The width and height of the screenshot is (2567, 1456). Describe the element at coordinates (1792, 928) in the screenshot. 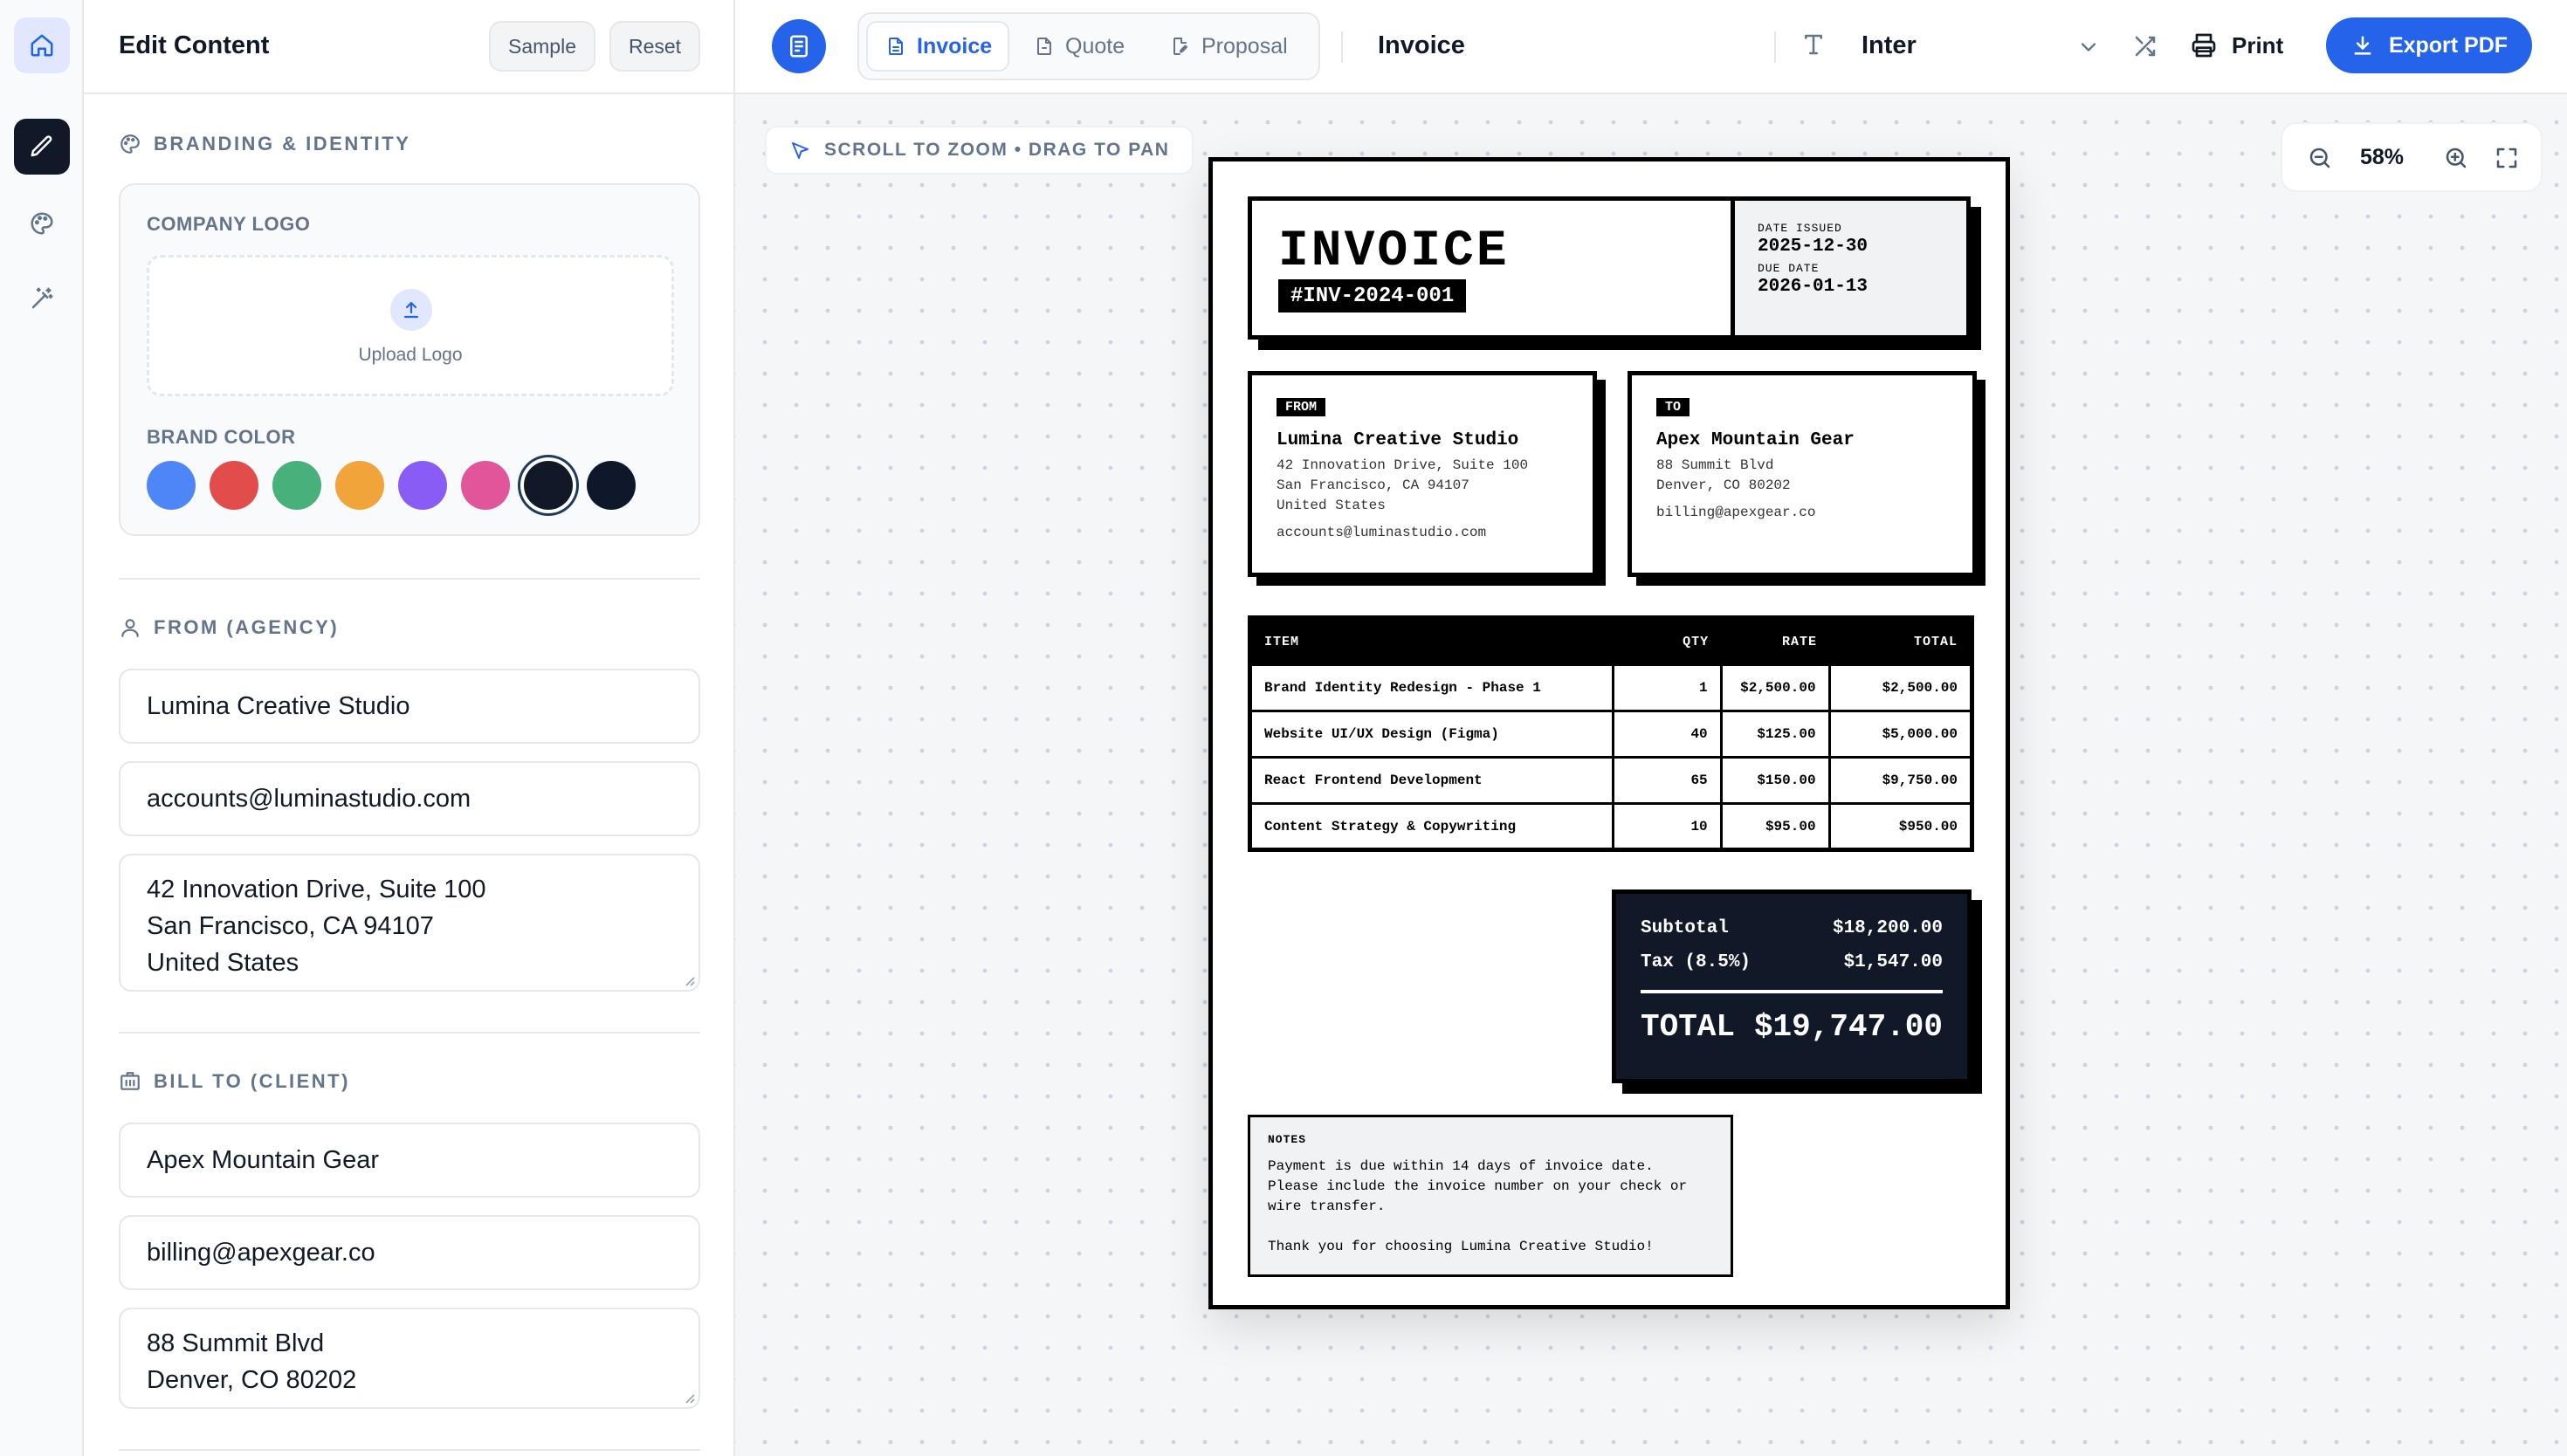

I see `subtotal-row: Subtotal $18,200.00` at that location.